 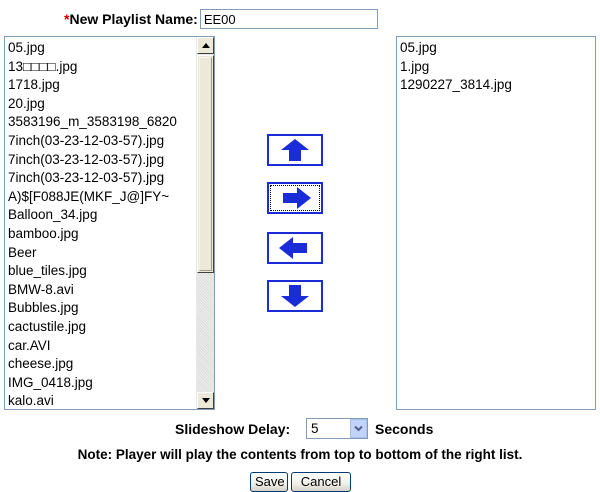 I want to click on seconds-label: Seconds, so click(x=404, y=429).